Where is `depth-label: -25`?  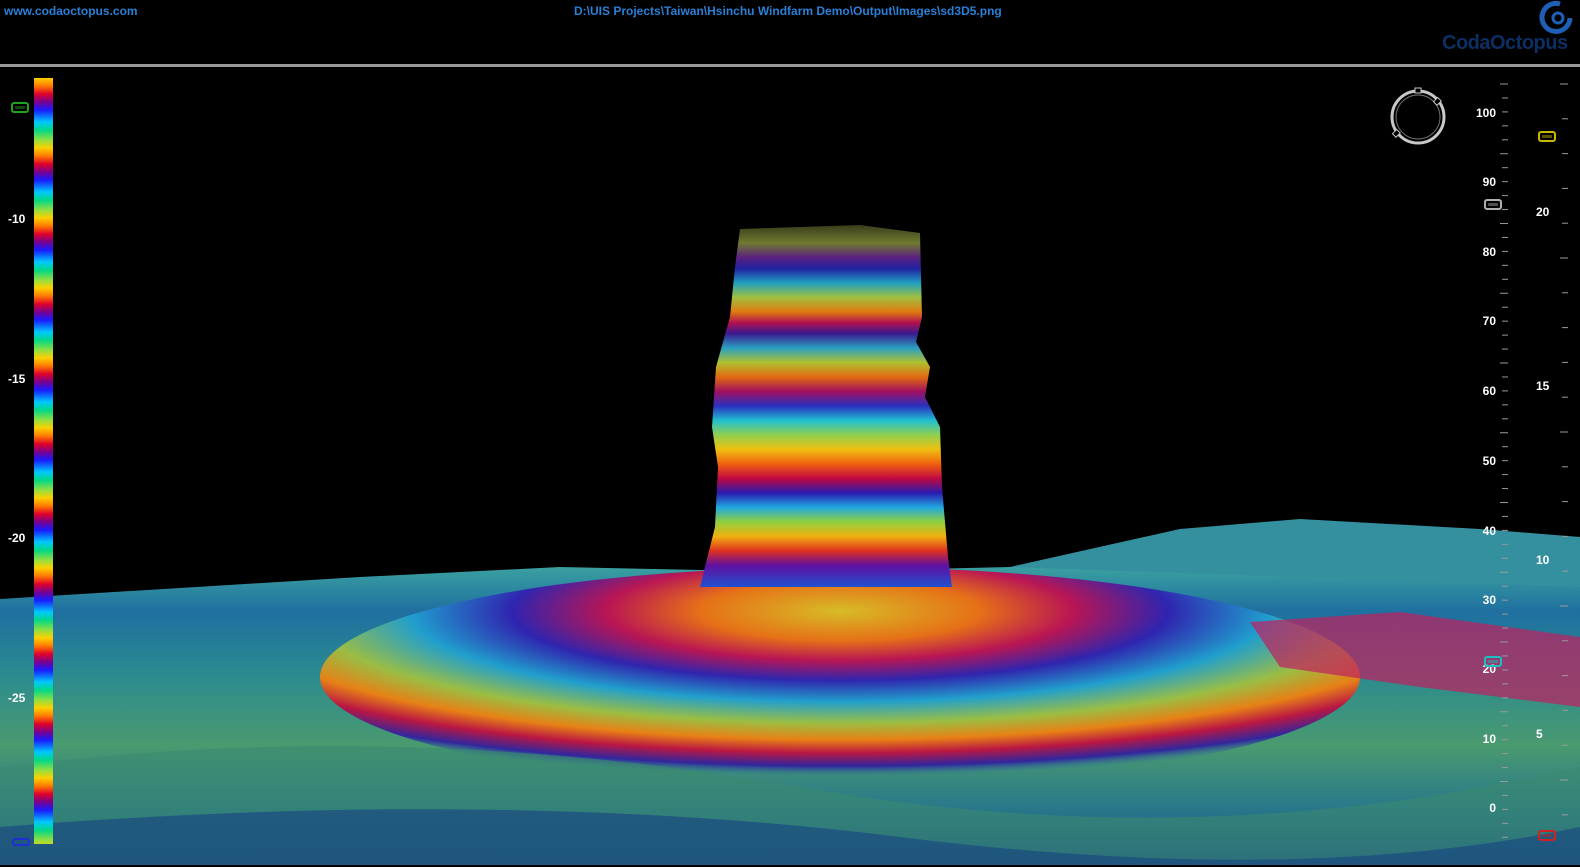
depth-label: -25 is located at coordinates (17, 698).